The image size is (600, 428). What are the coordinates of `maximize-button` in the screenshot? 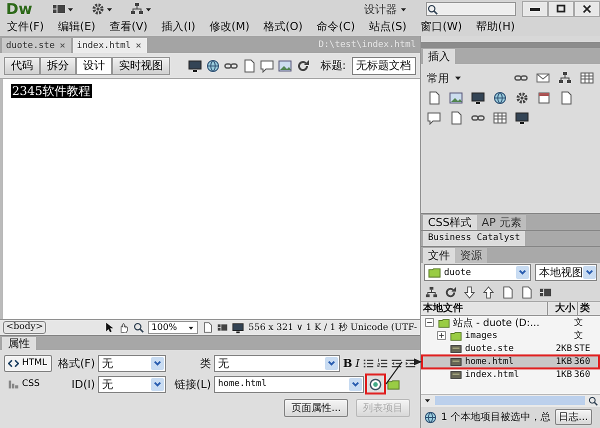 It's located at (561, 9).